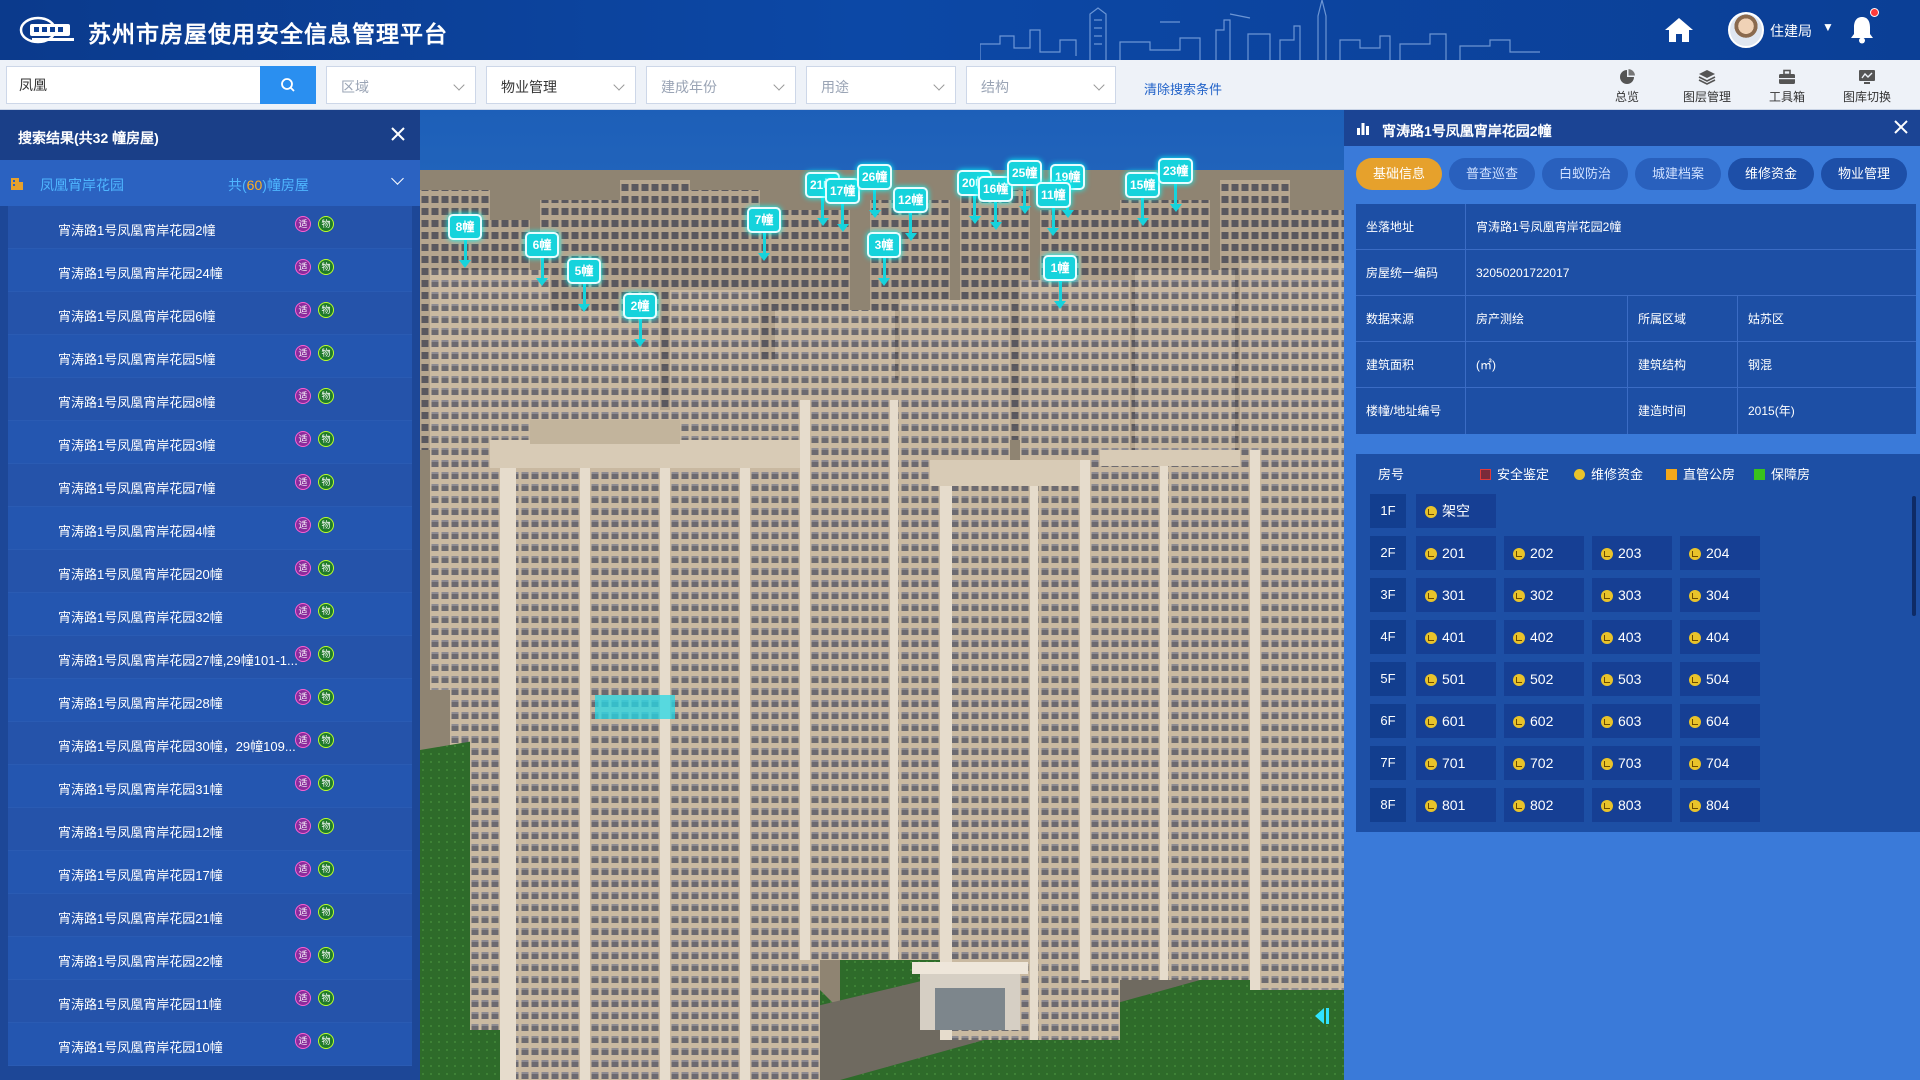 This screenshot has height=1080, width=1920. Describe the element at coordinates (1544, 721) in the screenshot. I see `room-cell: 602` at that location.